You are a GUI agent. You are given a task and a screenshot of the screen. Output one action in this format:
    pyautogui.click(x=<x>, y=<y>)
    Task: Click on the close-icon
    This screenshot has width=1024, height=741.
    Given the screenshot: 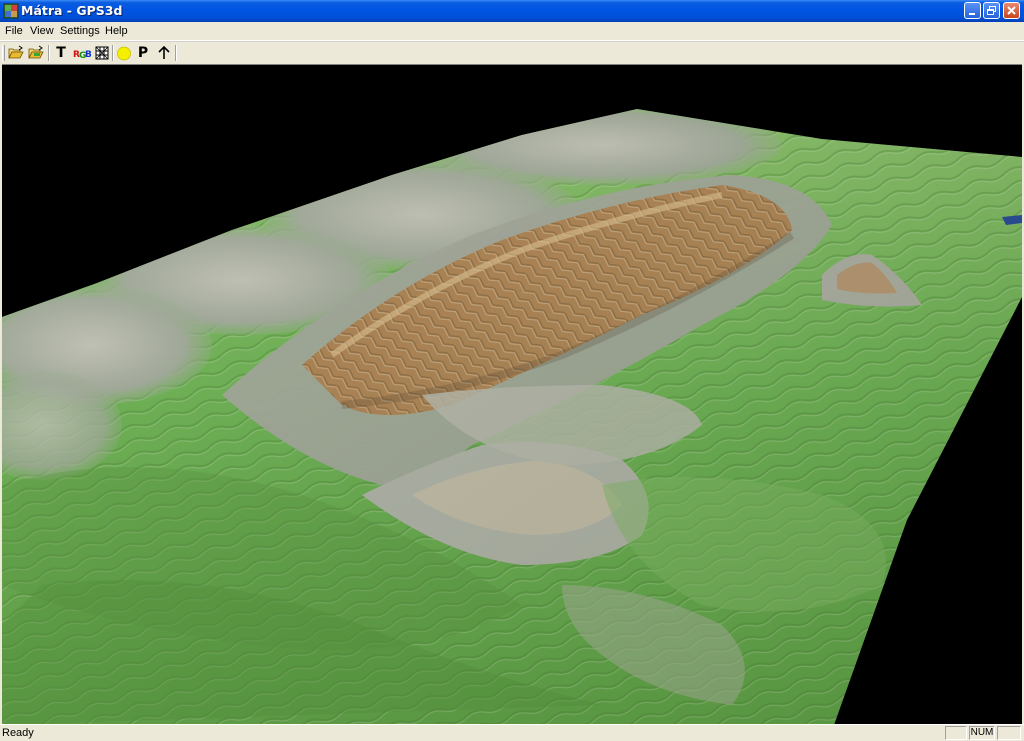 What is the action you would take?
    pyautogui.click(x=1011, y=10)
    